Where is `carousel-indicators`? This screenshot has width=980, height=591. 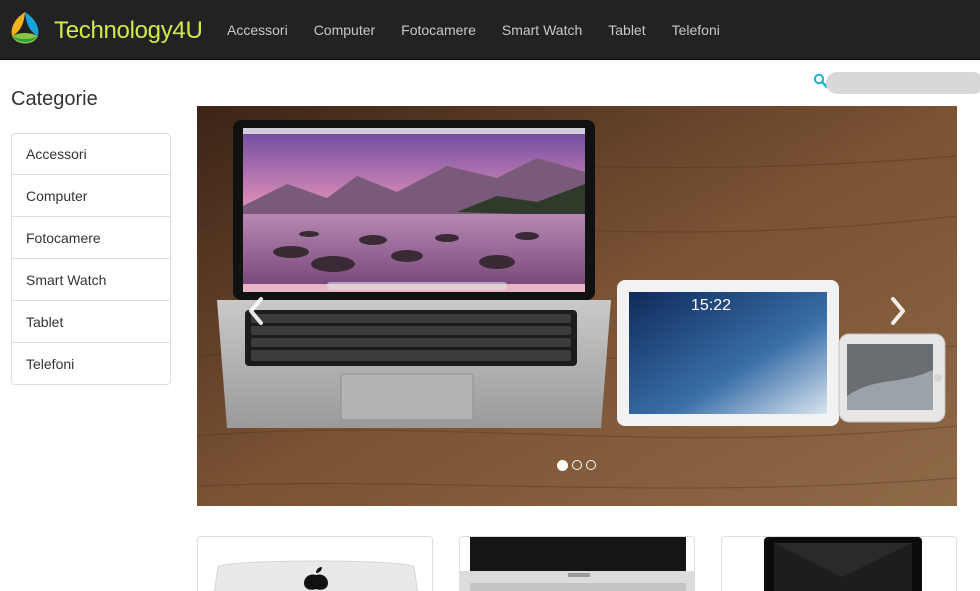
carousel-indicators is located at coordinates (576, 465).